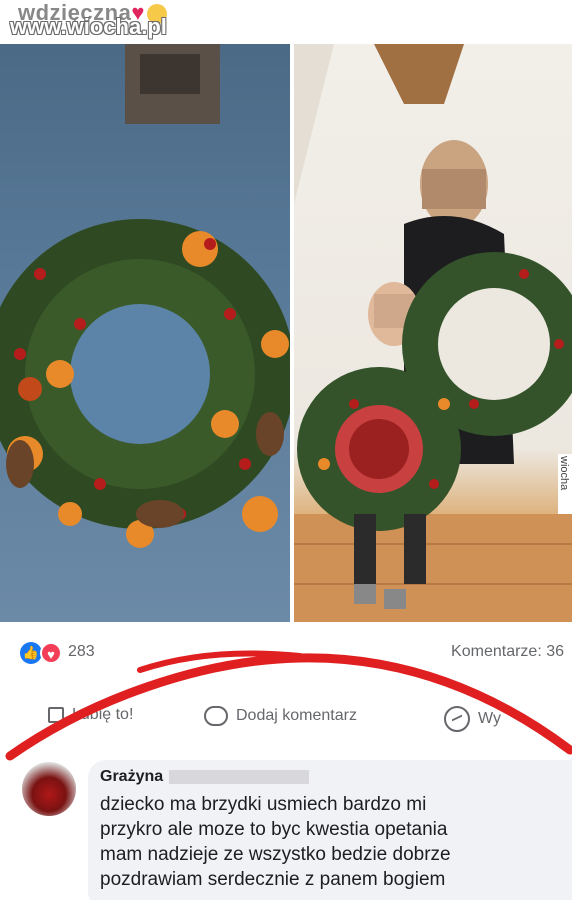 The image size is (572, 900). Describe the element at coordinates (286, 19) in the screenshot. I see `post-caption-strip: wdzięczna♥ www.wiocha.pl` at that location.